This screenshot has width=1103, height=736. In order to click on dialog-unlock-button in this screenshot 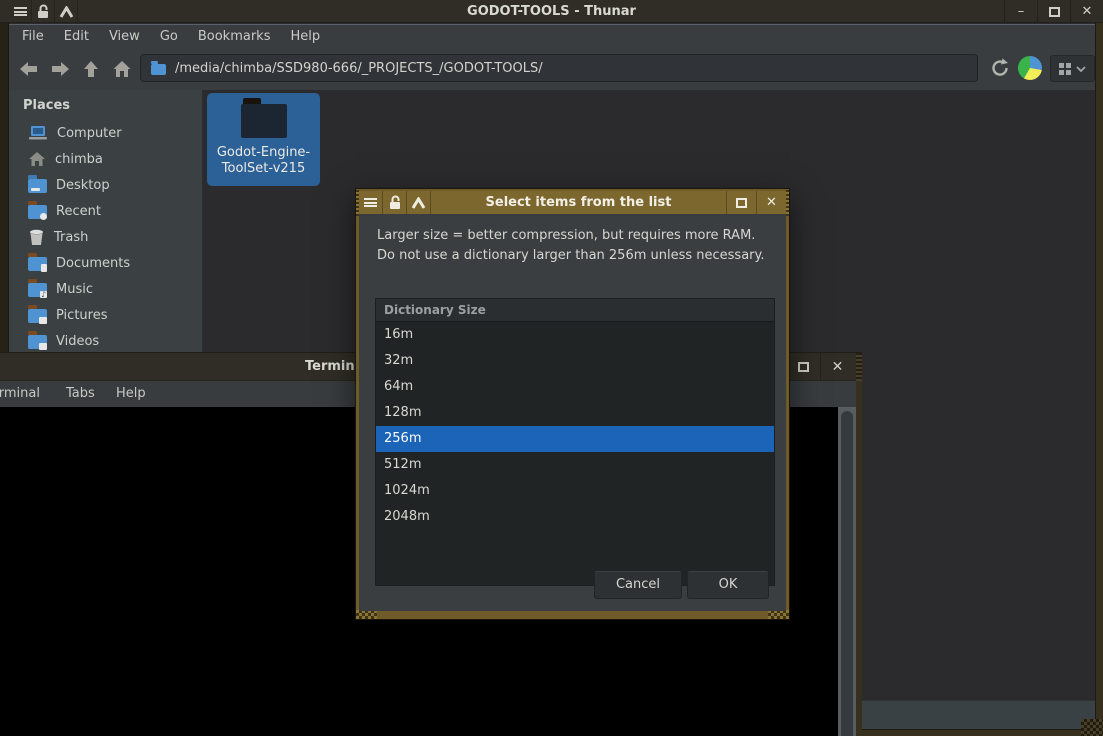, I will do `click(395, 202)`.